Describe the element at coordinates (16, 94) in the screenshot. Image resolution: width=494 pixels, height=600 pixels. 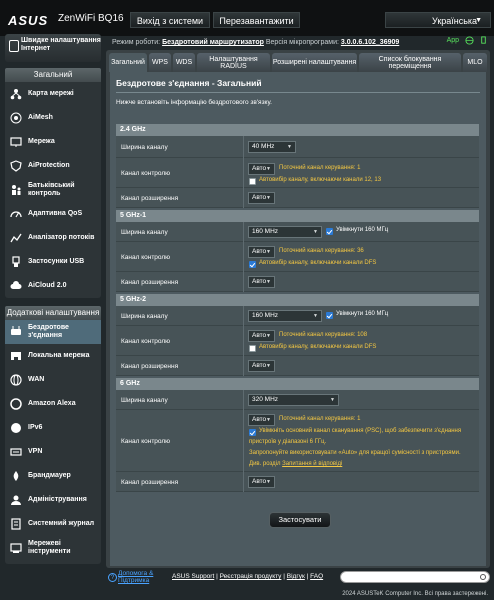
I see `network-map-icon` at that location.